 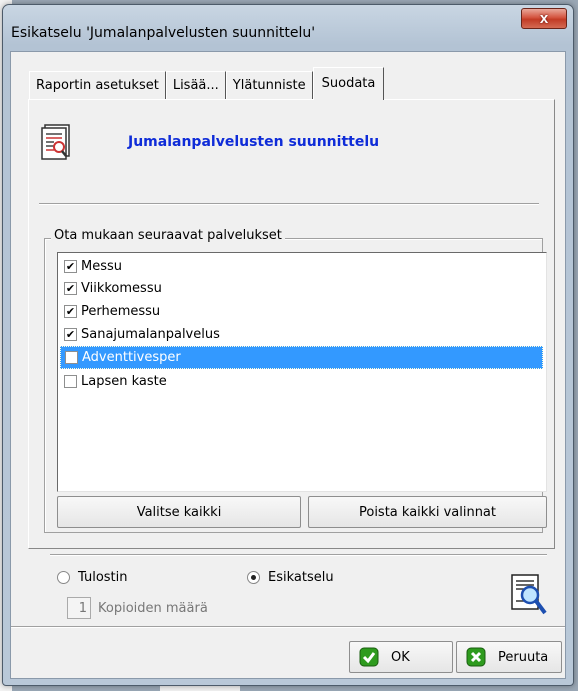 I want to click on tab-filter: Suodata, so click(x=348, y=83).